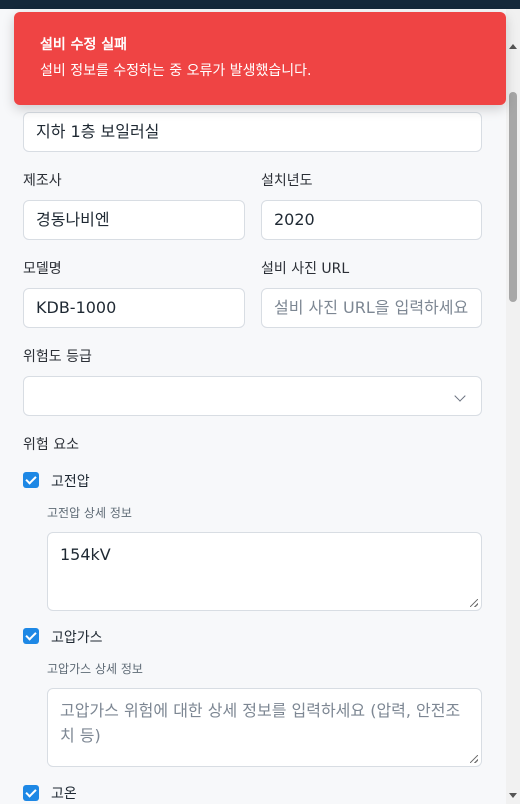 This screenshot has width=520, height=804. Describe the element at coordinates (77, 637) in the screenshot. I see `high-pressure-gas-label: 고압가스` at that location.